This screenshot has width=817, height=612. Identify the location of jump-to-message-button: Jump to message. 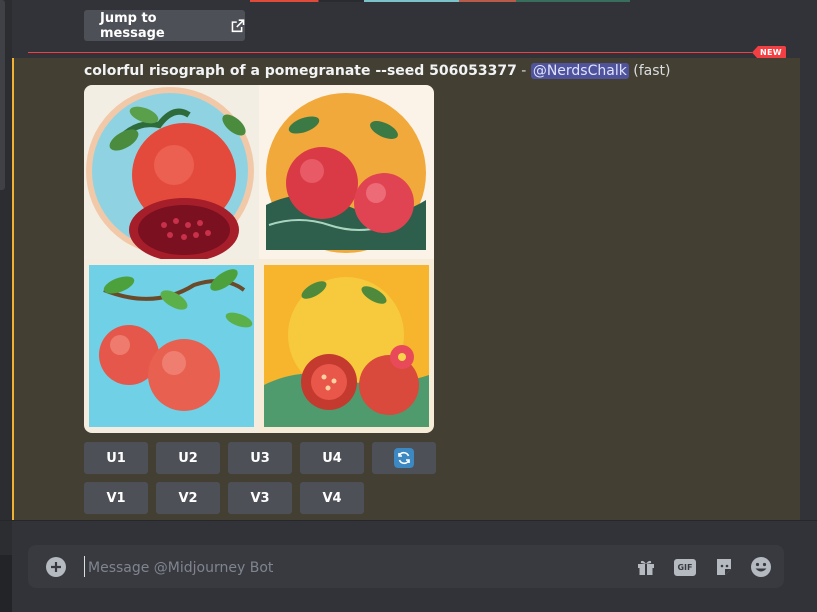
(164, 25).